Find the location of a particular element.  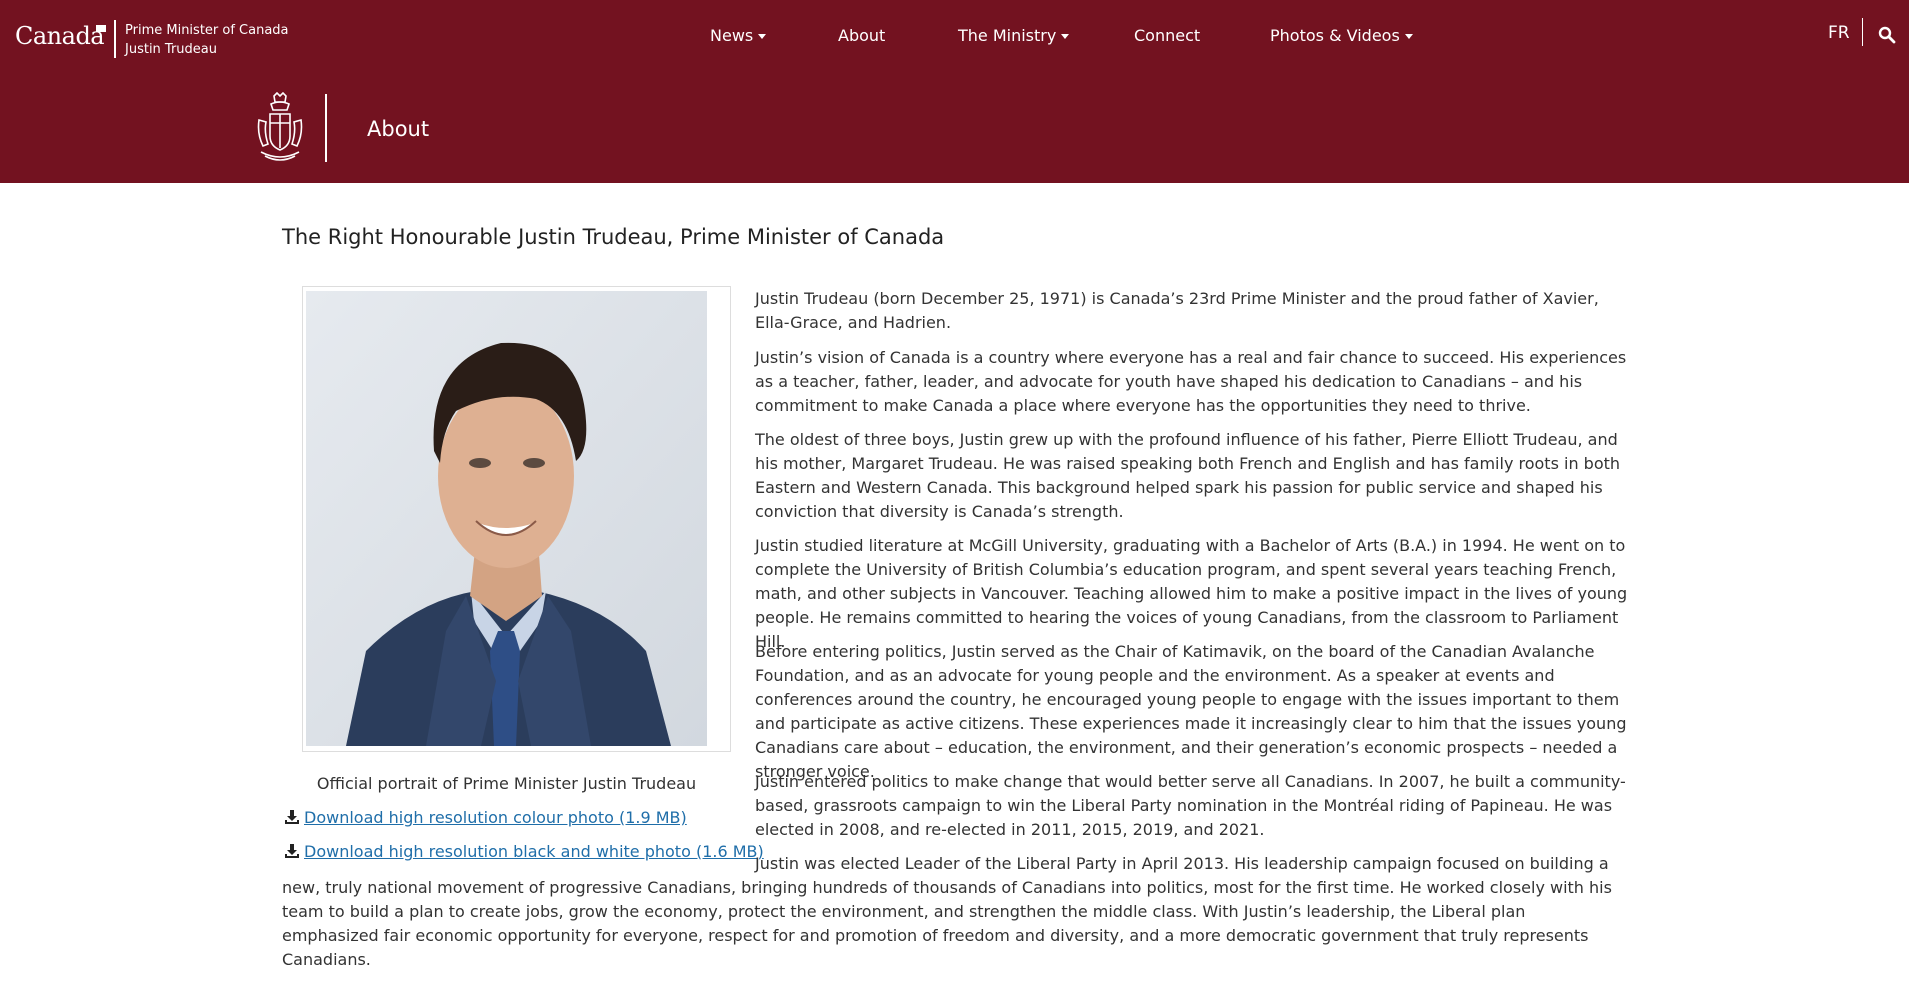

wordmark-text: Canada is located at coordinates (60, 36).